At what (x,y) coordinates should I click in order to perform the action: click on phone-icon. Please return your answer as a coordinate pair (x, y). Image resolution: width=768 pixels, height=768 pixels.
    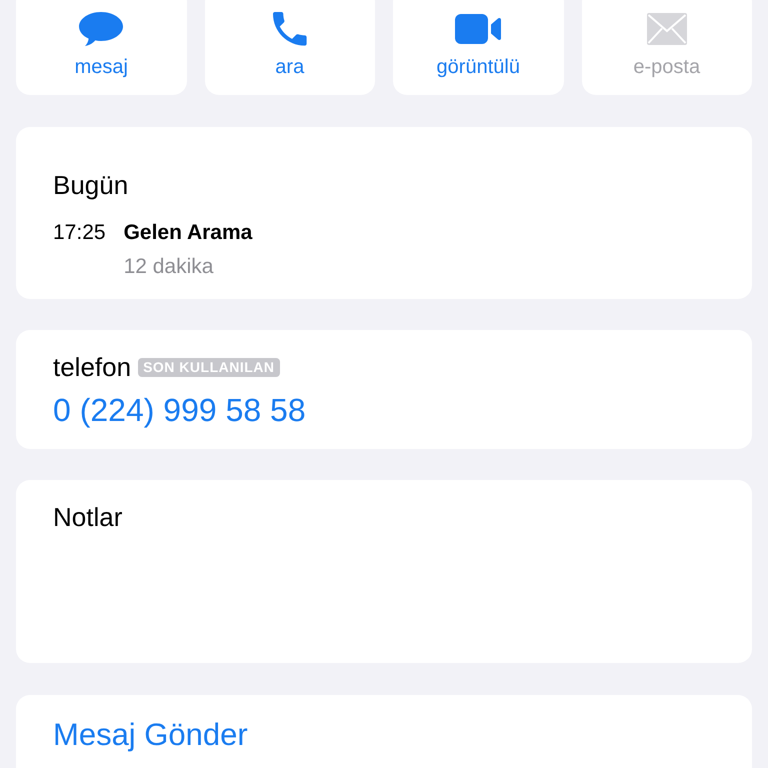
    Looking at the image, I should click on (289, 29).